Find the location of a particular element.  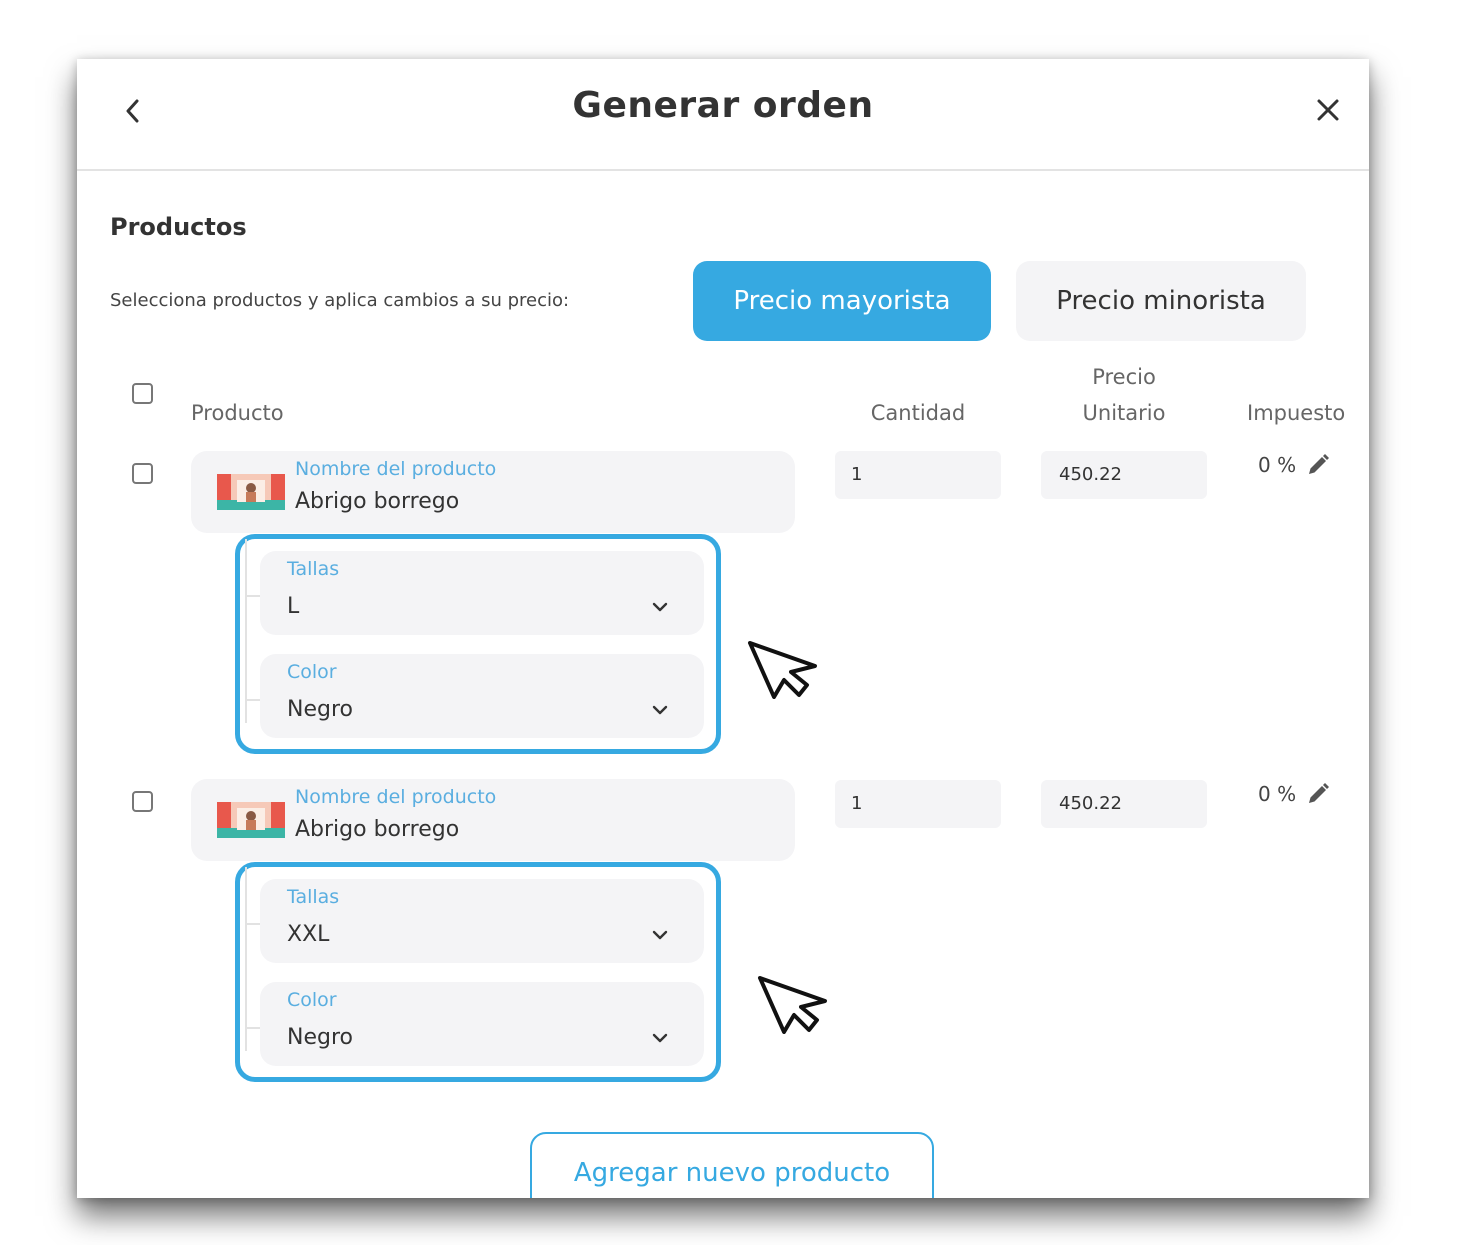

modal-header: Generar orden is located at coordinates (723, 115).